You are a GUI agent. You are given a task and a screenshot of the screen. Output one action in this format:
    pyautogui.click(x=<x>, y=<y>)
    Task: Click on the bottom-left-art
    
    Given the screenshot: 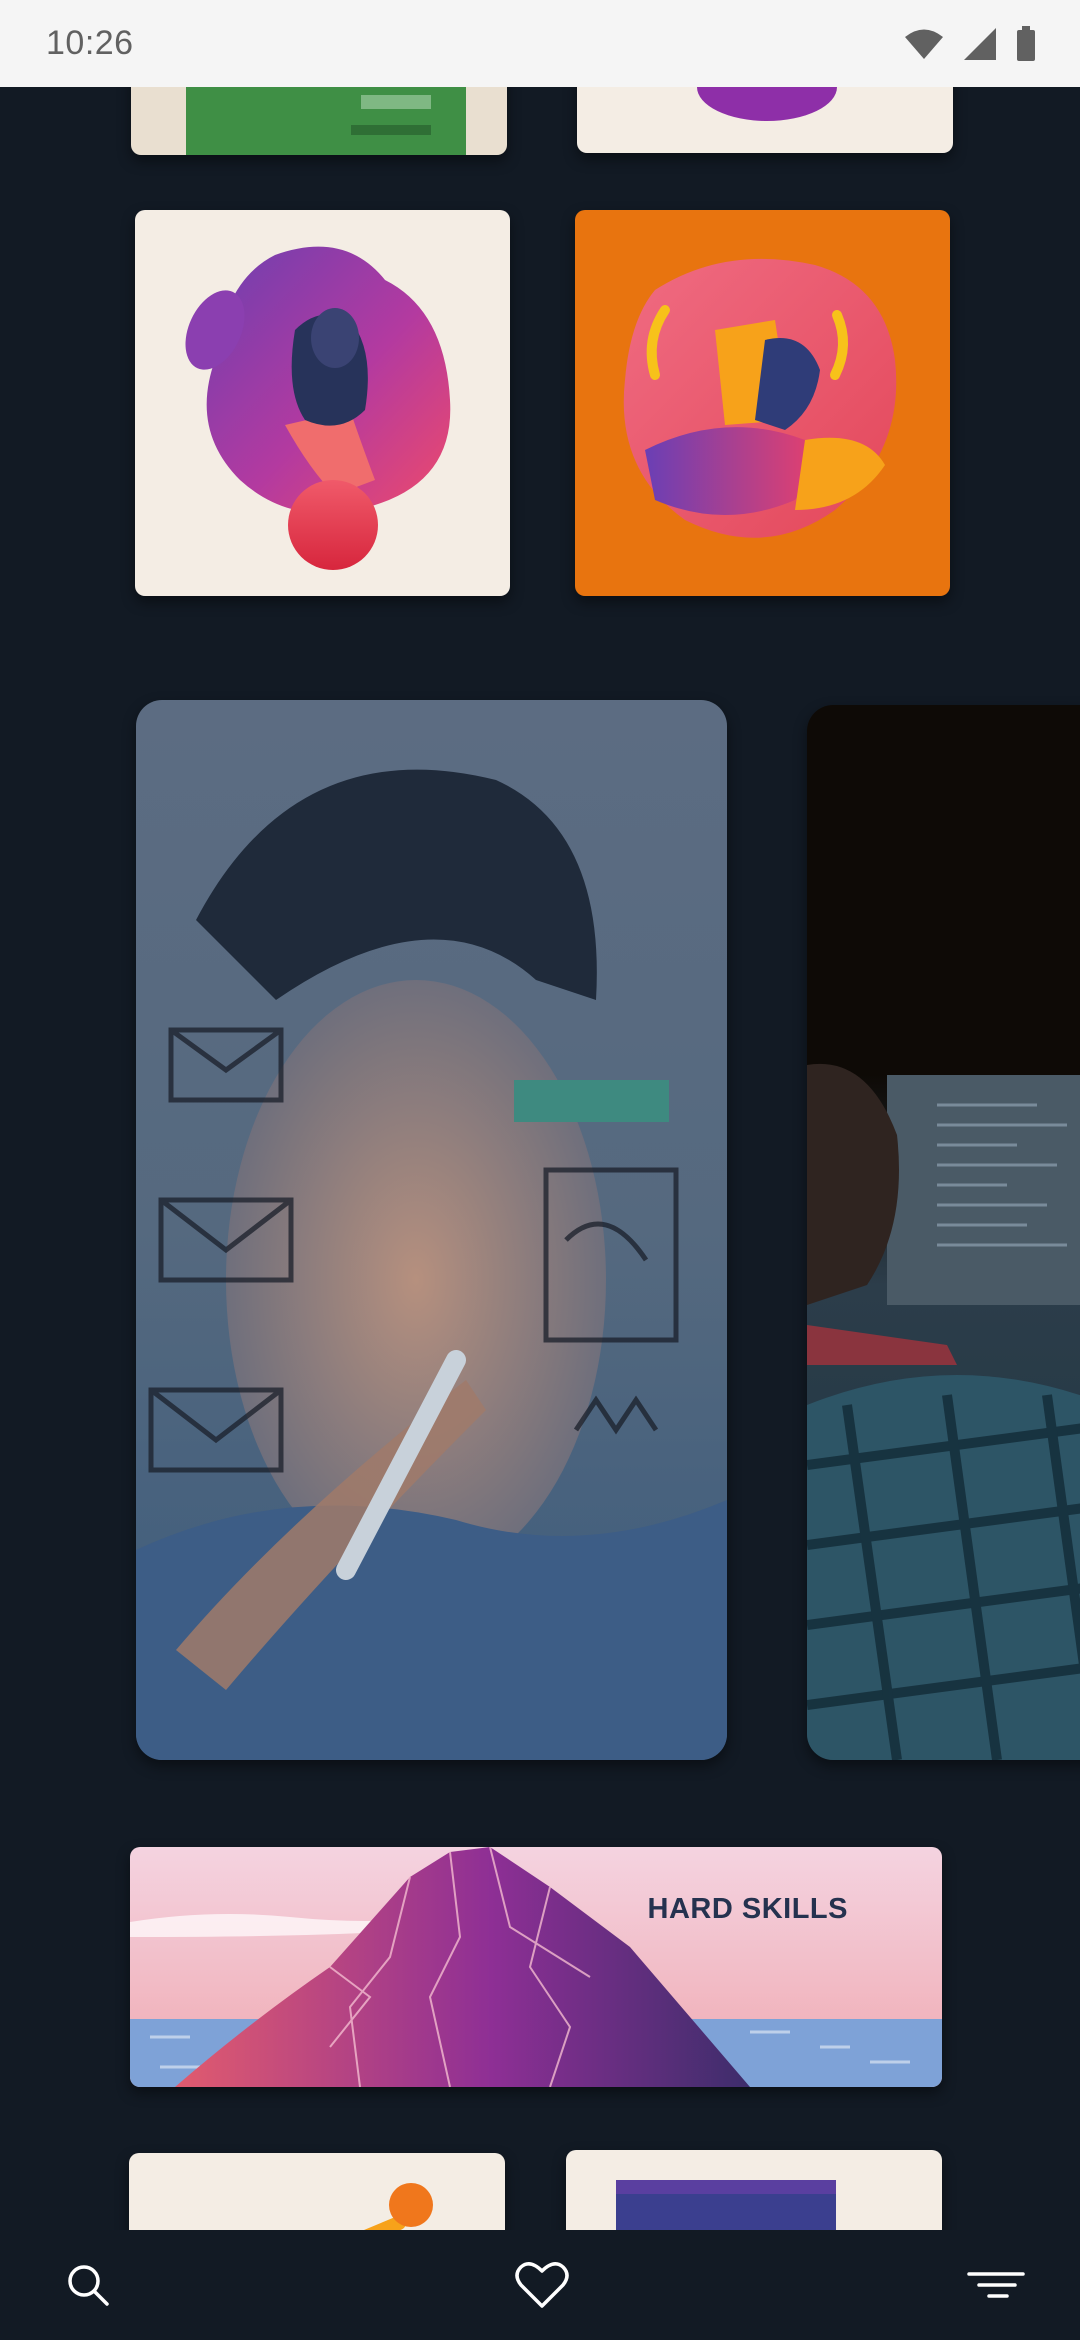 What is the action you would take?
    pyautogui.click(x=317, y=2191)
    